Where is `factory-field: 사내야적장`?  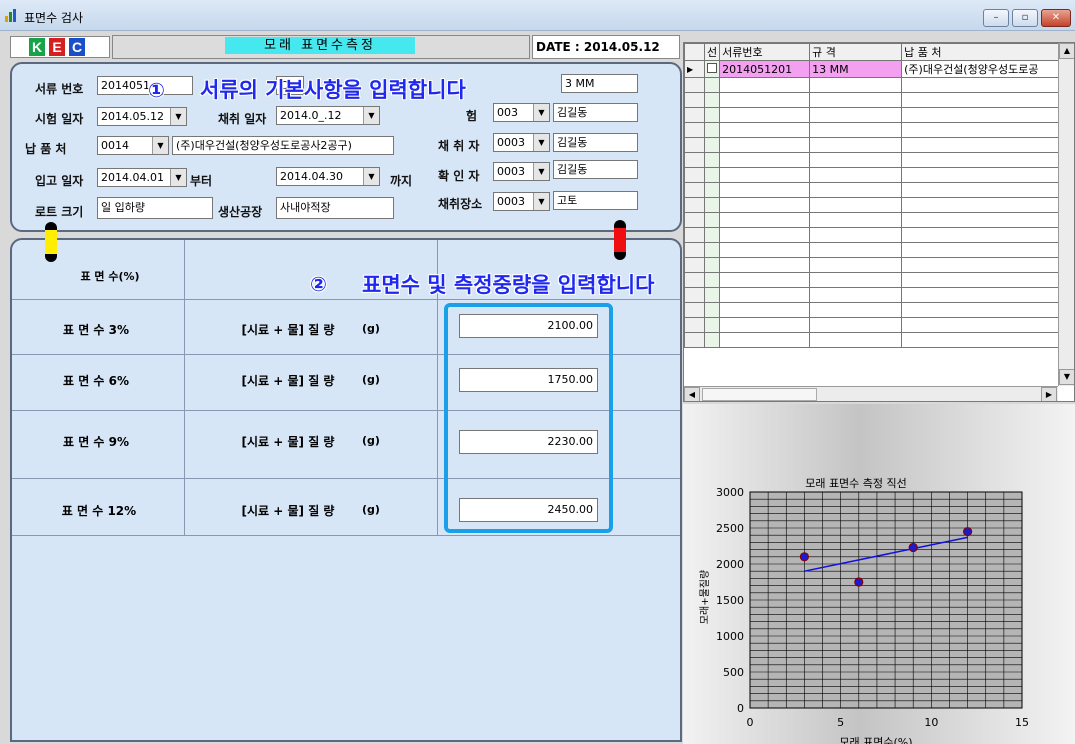
factory-field: 사내야적장 is located at coordinates (335, 208).